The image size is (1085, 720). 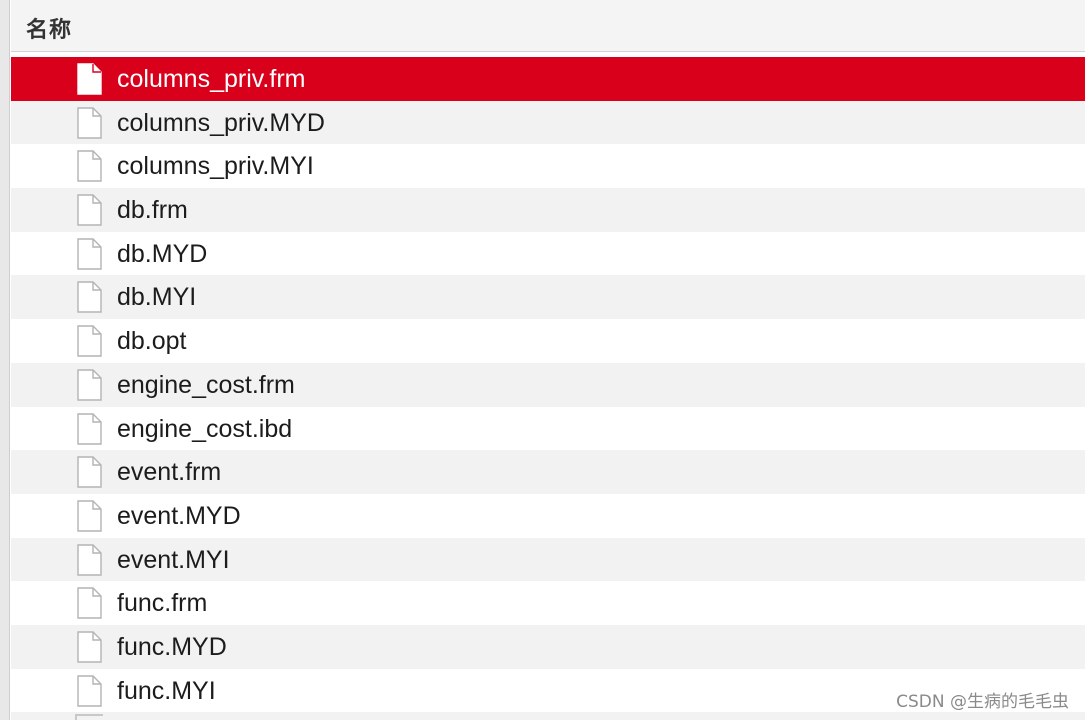 I want to click on file-row: db.MYI, so click(x=548, y=297).